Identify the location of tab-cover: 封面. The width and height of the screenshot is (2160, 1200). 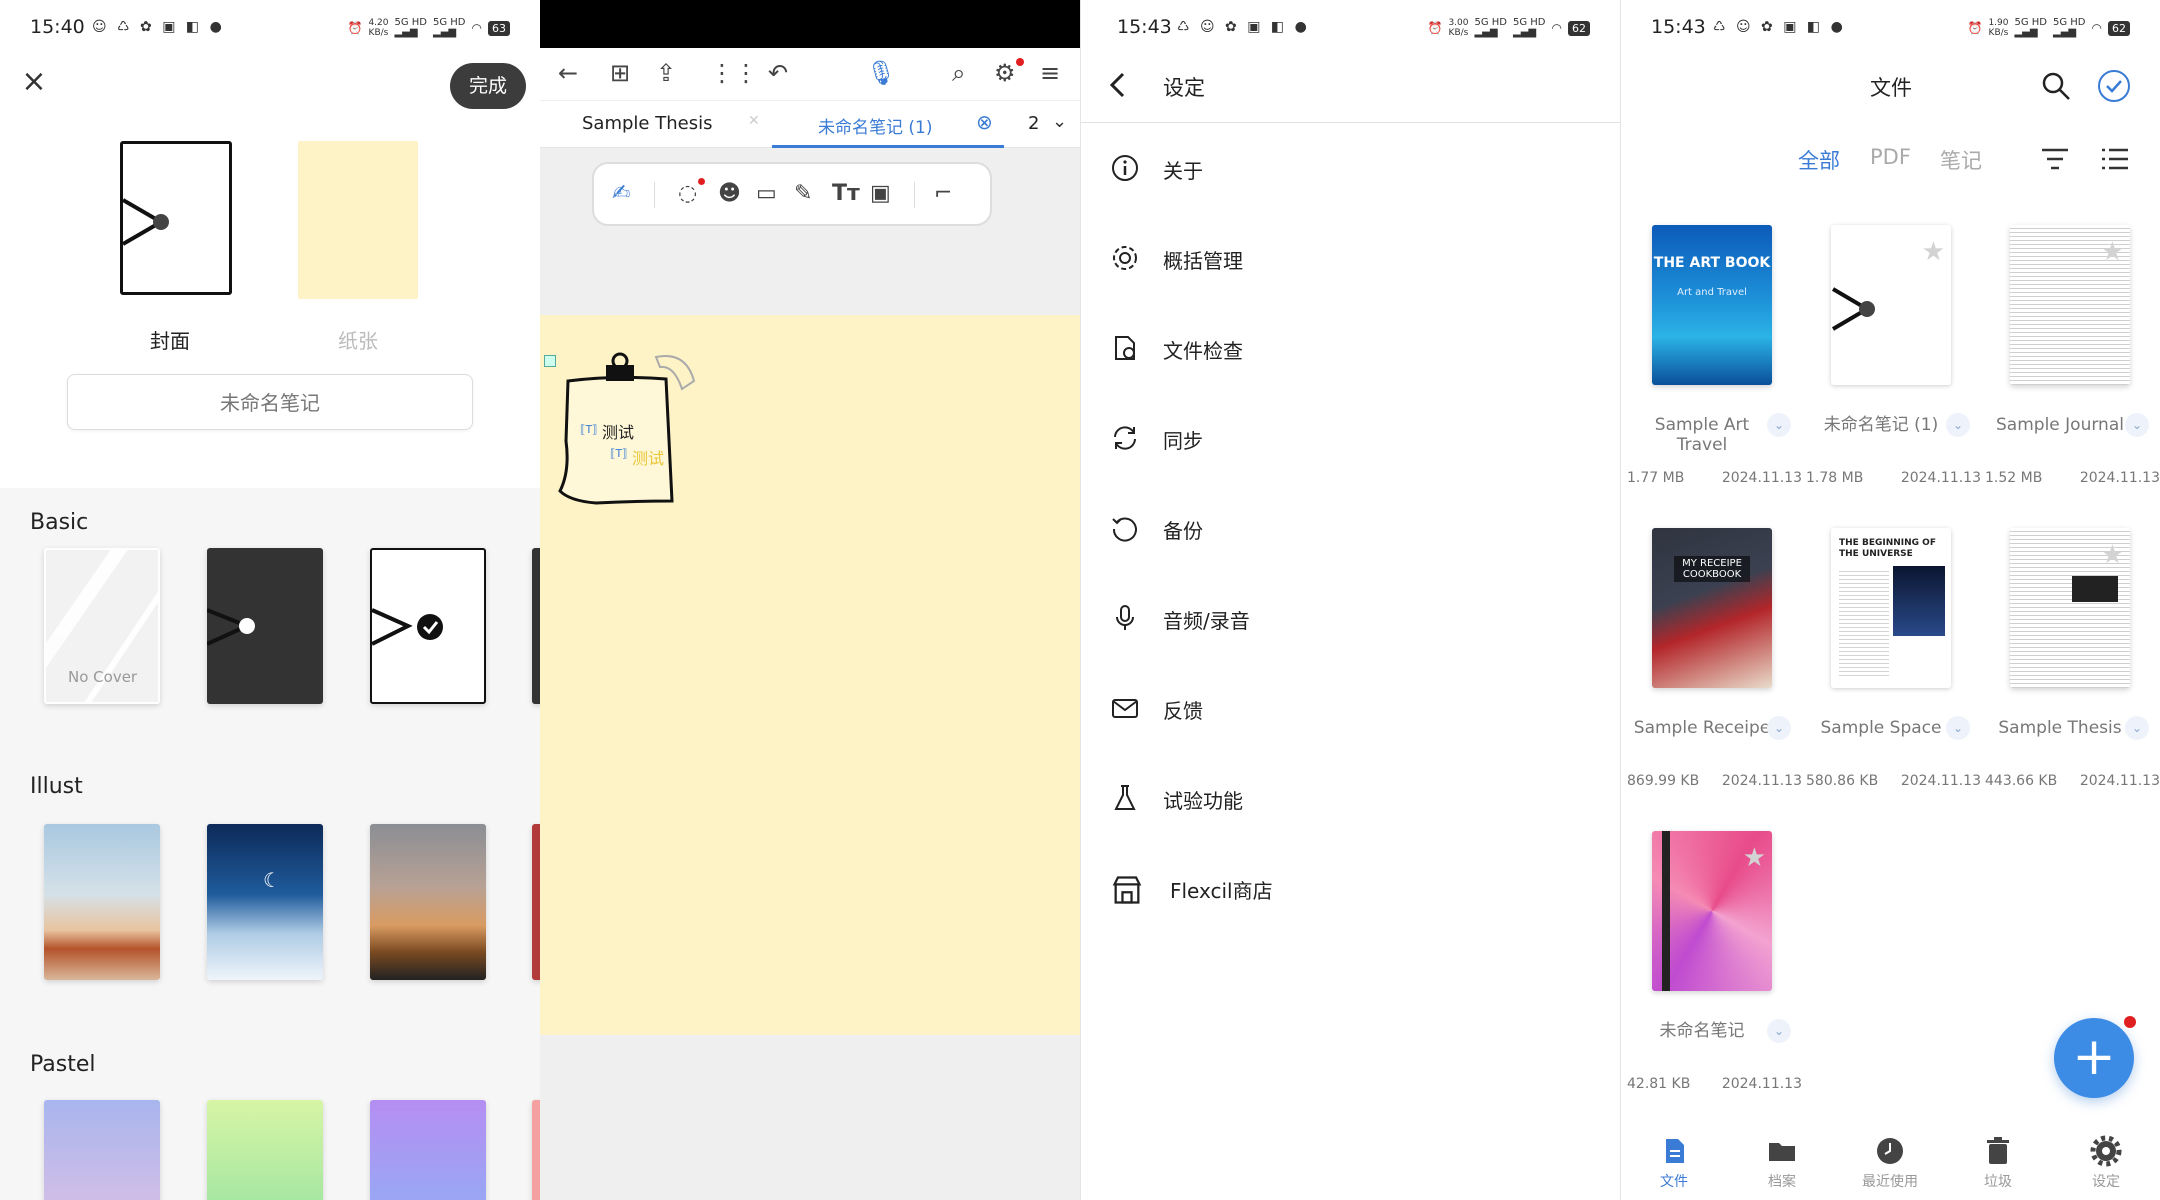
(170, 339).